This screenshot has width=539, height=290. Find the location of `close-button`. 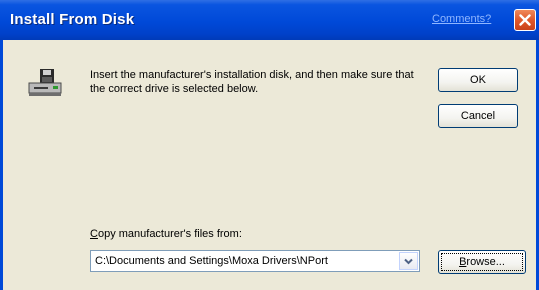

close-button is located at coordinates (525, 20).